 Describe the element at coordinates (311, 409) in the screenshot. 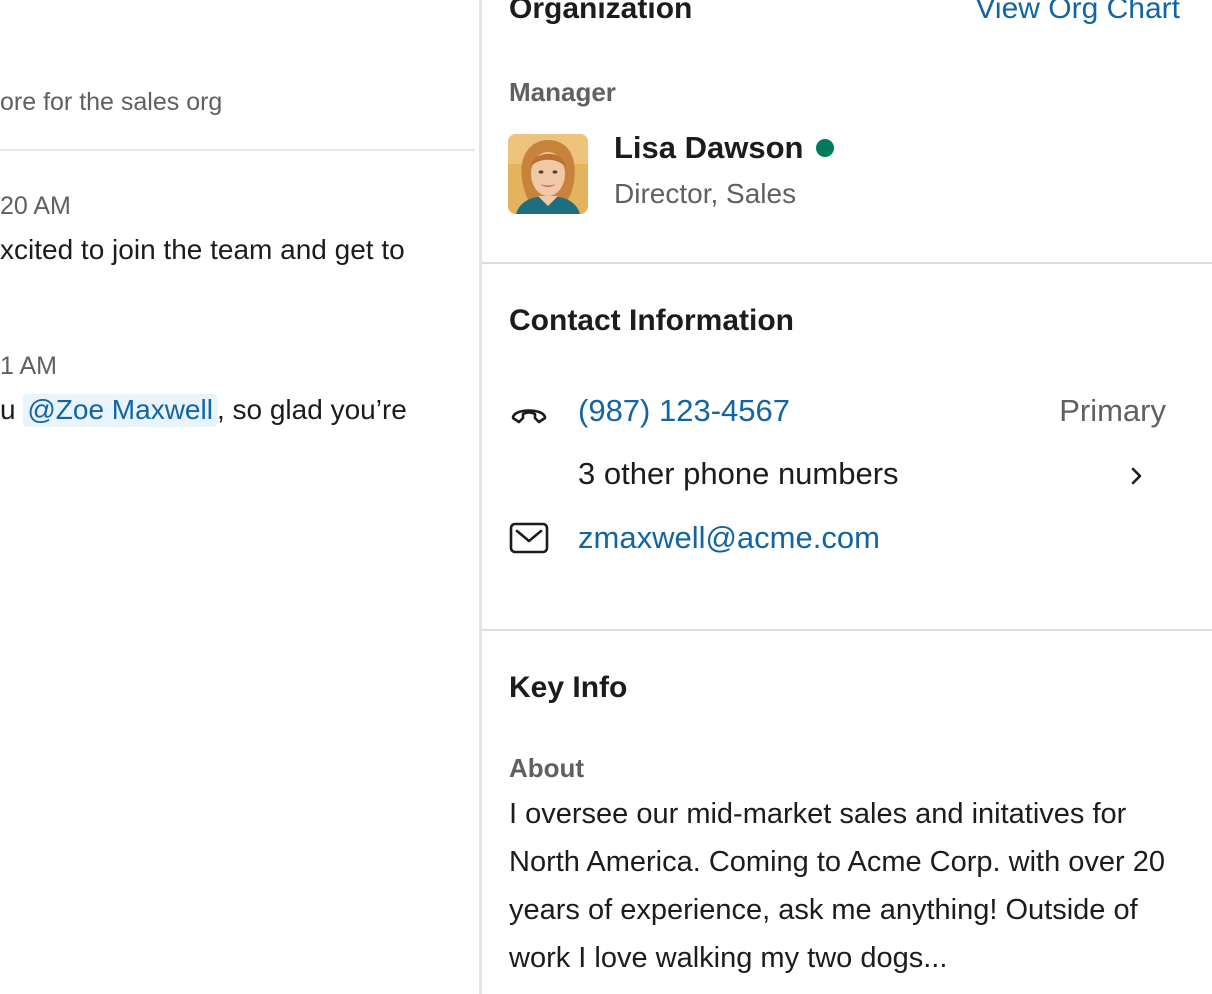

I see `message-text-suffix: , so glad you’re` at that location.